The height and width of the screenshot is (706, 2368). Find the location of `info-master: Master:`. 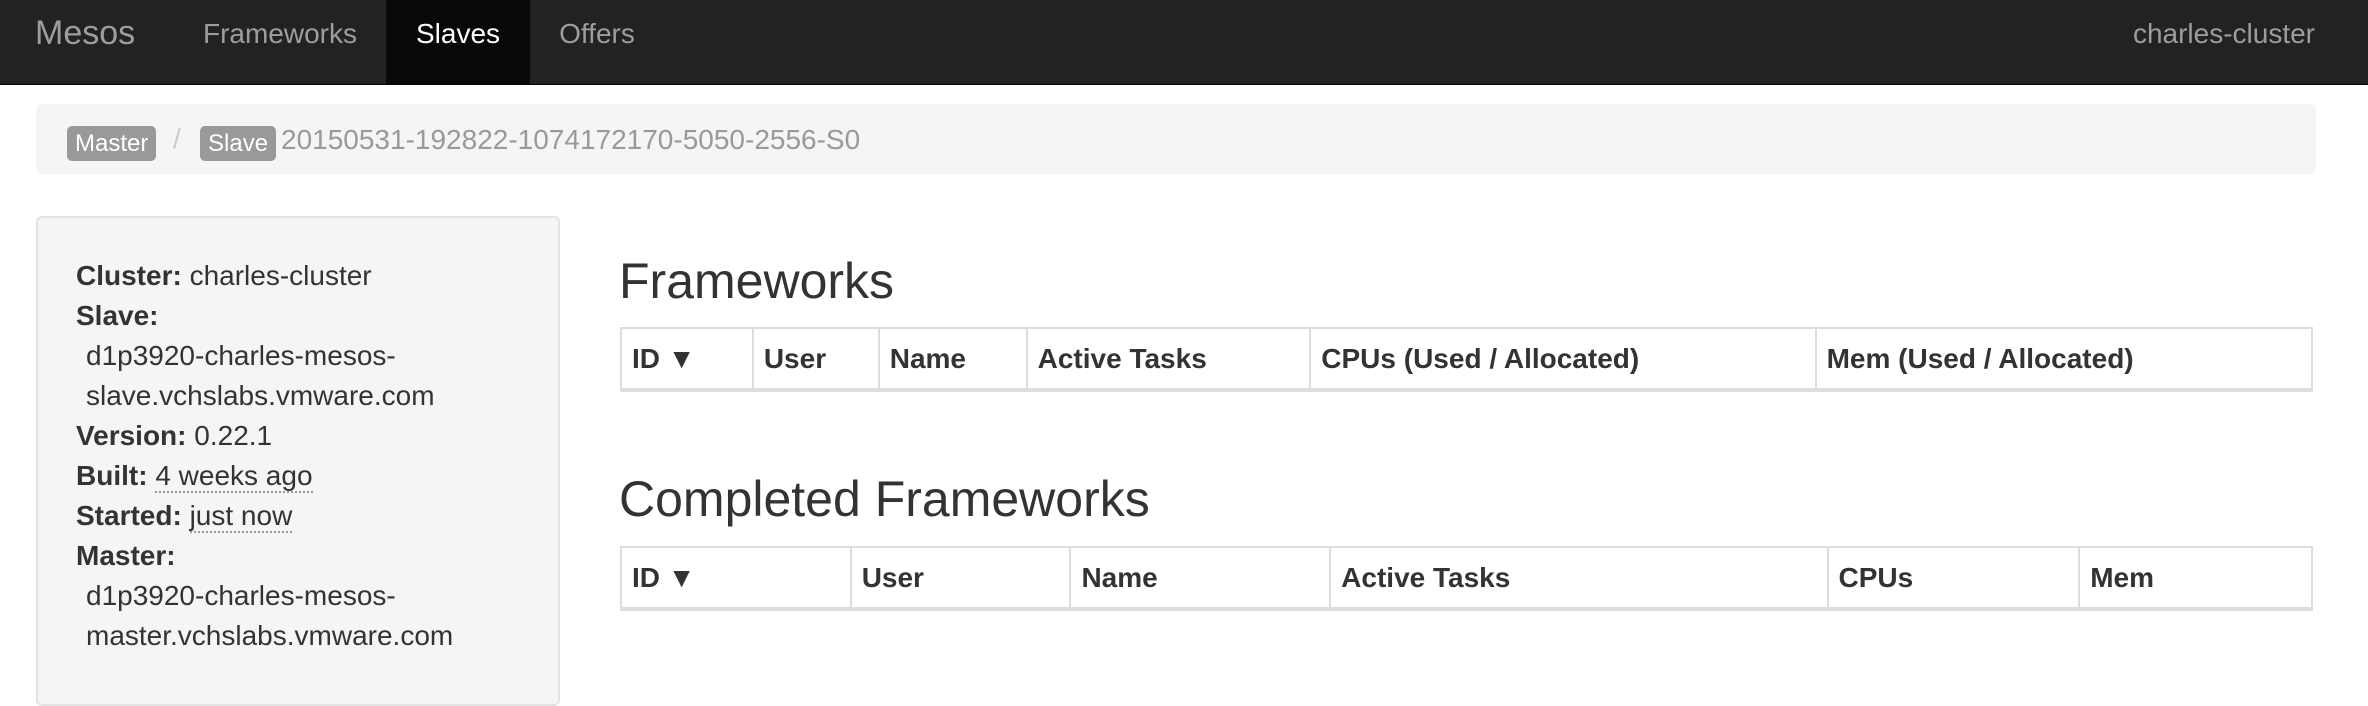

info-master: Master: is located at coordinates (311, 556).